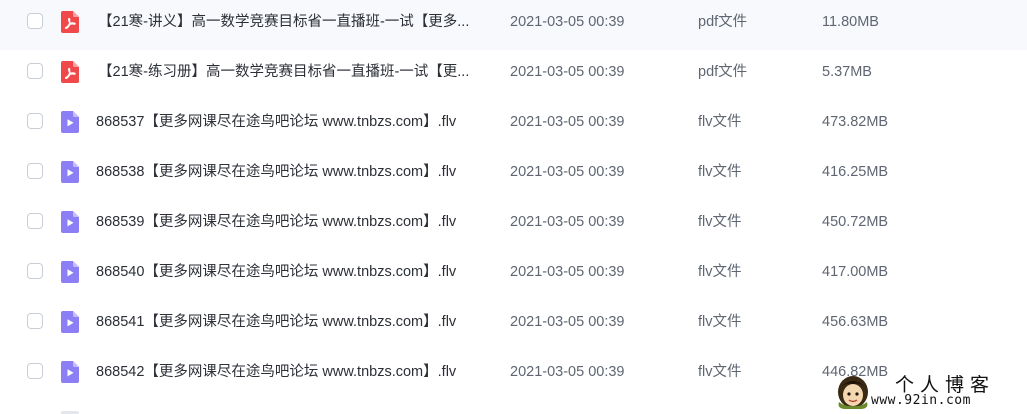 Image resolution: width=1027 pixels, height=414 pixels. Describe the element at coordinates (847, 72) in the screenshot. I see `file-size: 5.37MB` at that location.